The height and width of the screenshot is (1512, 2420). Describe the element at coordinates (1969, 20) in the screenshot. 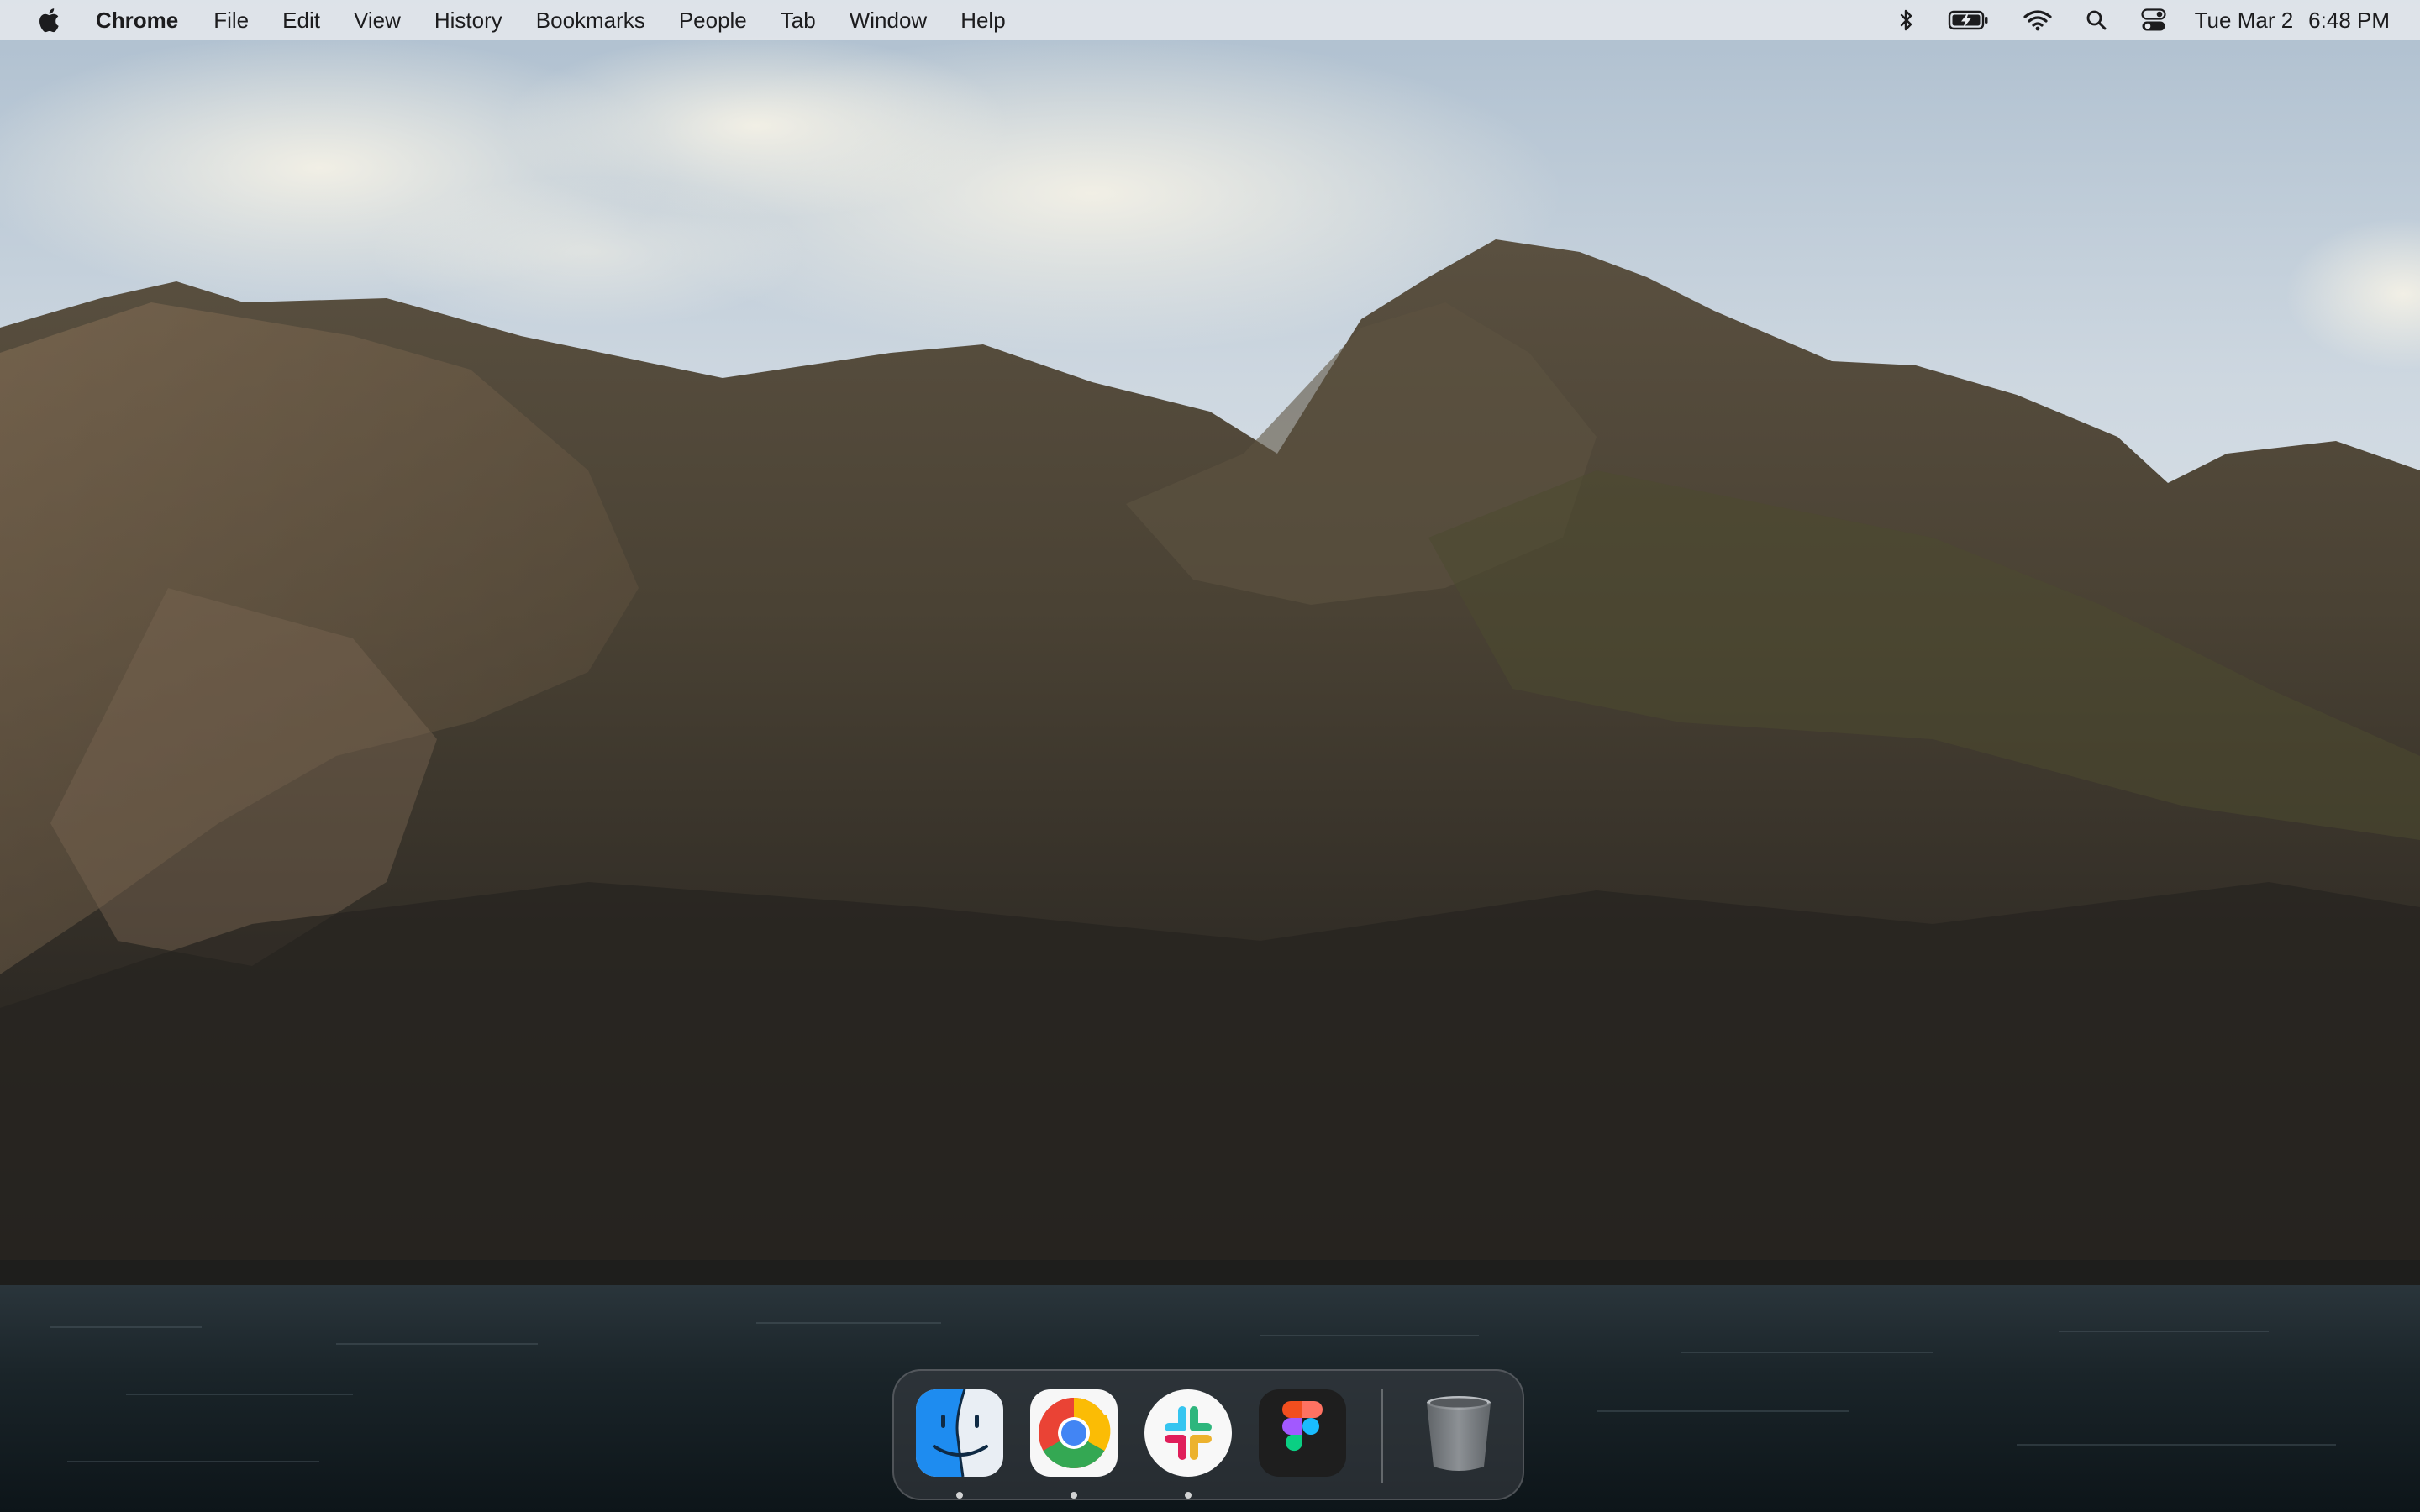

I see `battery-icon` at that location.